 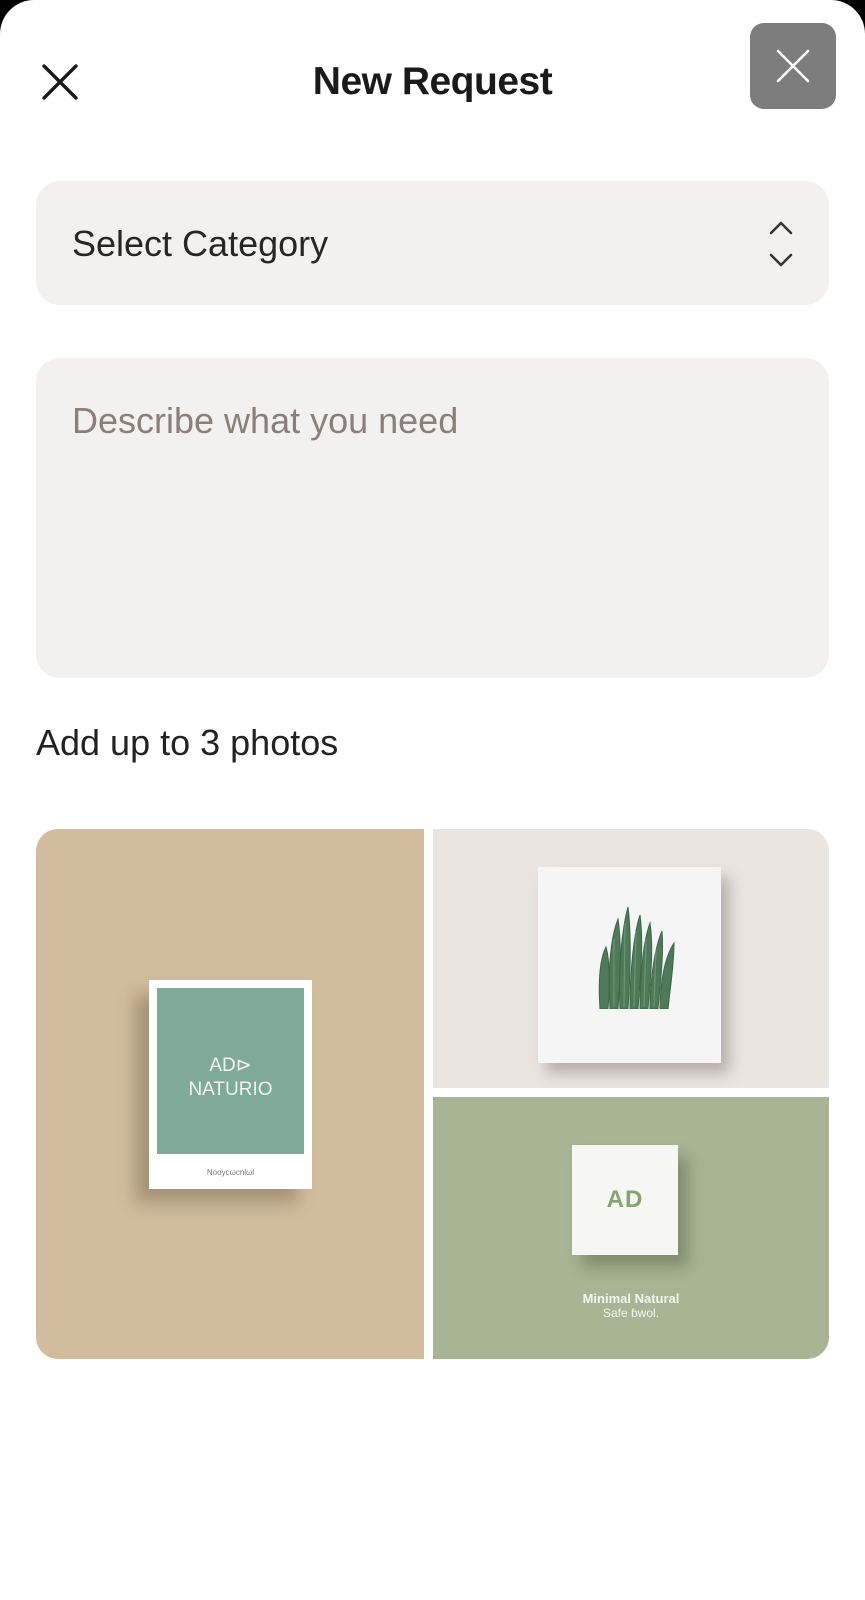 I want to click on photo-1-text-line1: AD⊳, so click(x=230, y=1065).